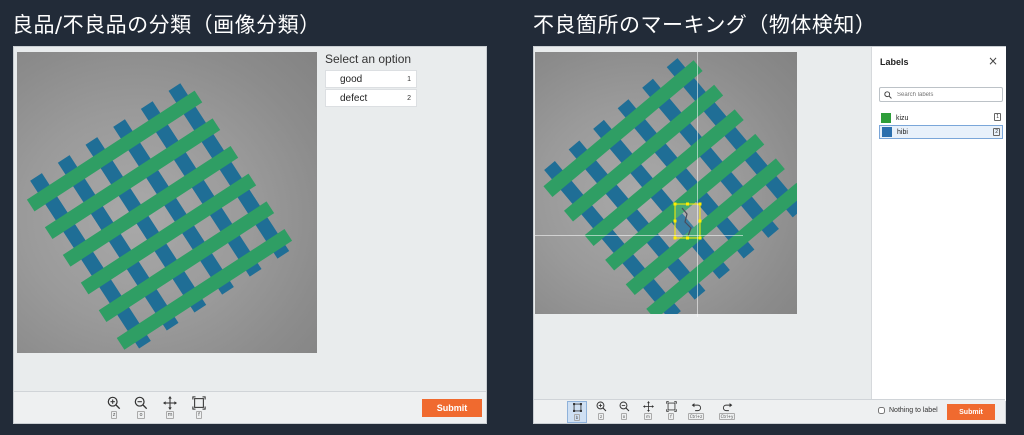 This screenshot has height=435, width=1024. Describe the element at coordinates (577, 407) in the screenshot. I see `bounding-box-icon` at that location.